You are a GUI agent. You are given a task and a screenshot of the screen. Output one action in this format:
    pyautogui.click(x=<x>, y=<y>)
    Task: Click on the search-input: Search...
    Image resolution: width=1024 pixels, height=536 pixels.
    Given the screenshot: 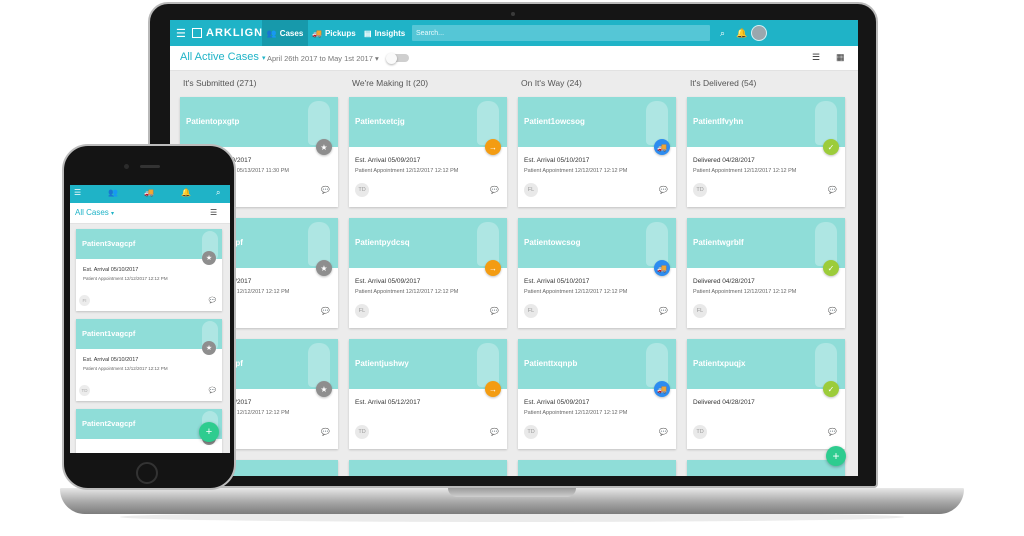 What is the action you would take?
    pyautogui.click(x=561, y=33)
    